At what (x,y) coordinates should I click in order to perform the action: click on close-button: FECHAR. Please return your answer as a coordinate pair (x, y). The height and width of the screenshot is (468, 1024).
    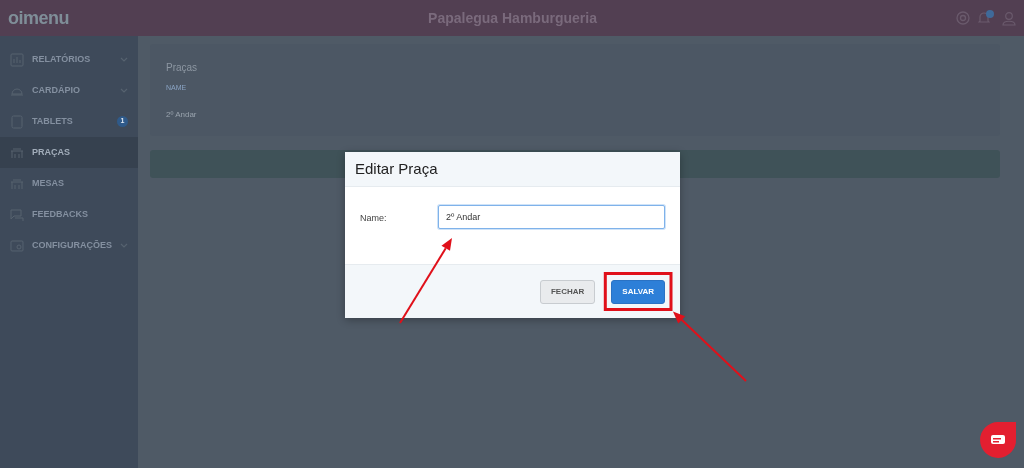
    Looking at the image, I should click on (567, 291).